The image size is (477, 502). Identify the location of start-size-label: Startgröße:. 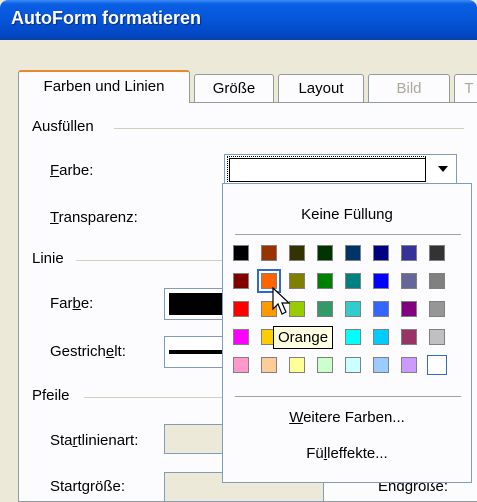
(88, 486).